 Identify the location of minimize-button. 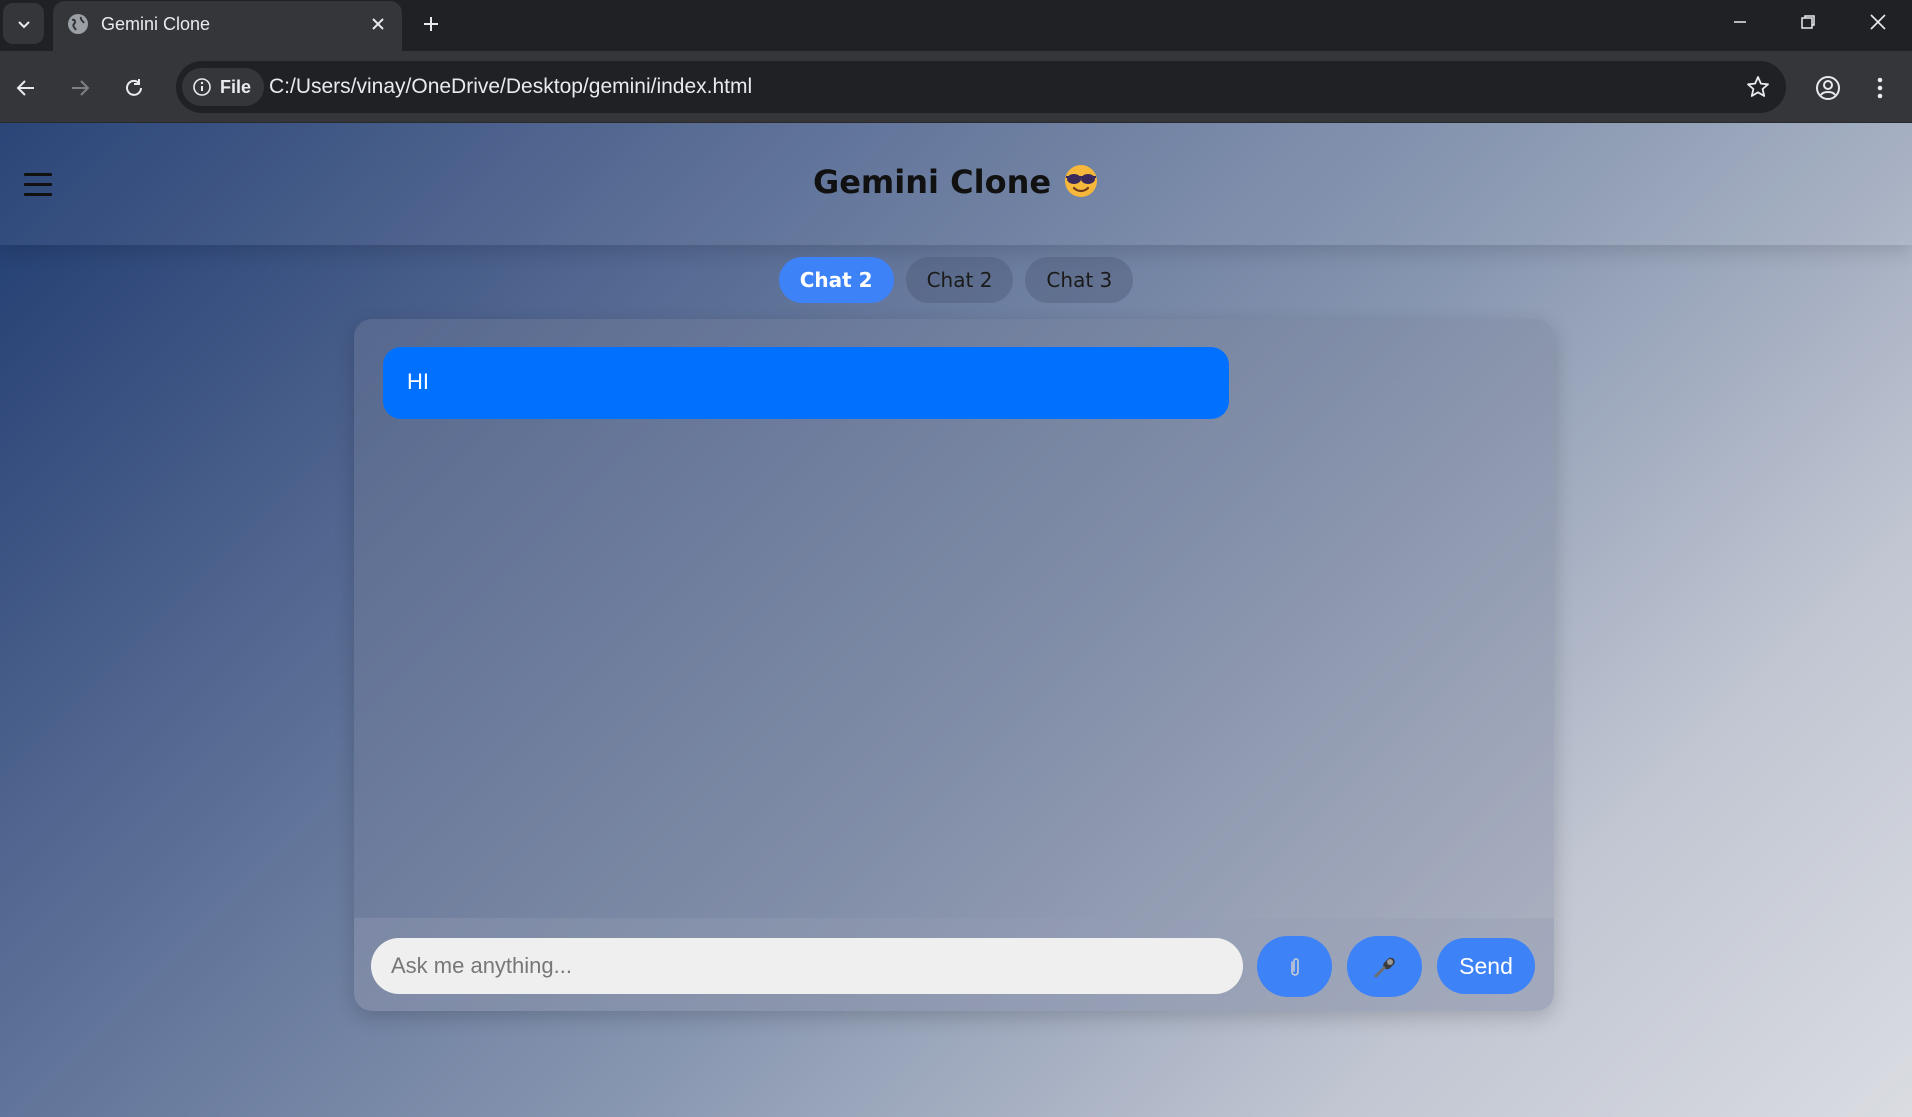
(1740, 22).